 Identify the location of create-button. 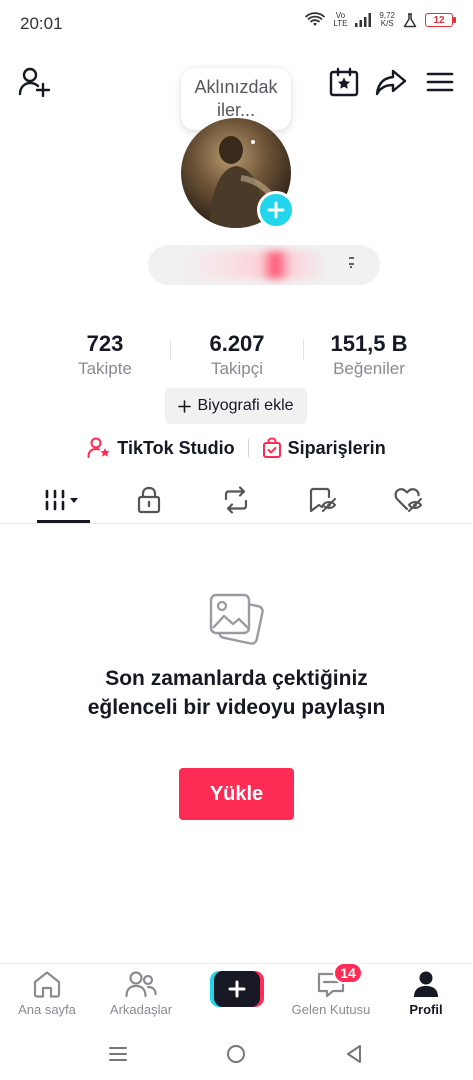
(237, 989).